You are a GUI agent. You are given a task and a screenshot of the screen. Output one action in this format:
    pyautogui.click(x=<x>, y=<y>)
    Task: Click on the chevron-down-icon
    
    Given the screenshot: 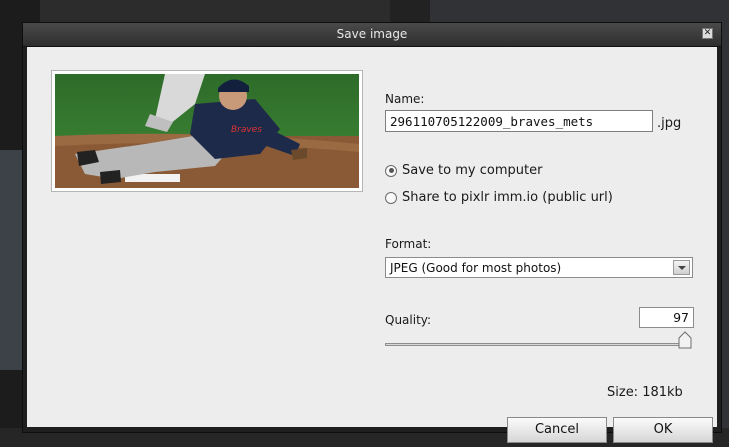 What is the action you would take?
    pyautogui.click(x=681, y=267)
    